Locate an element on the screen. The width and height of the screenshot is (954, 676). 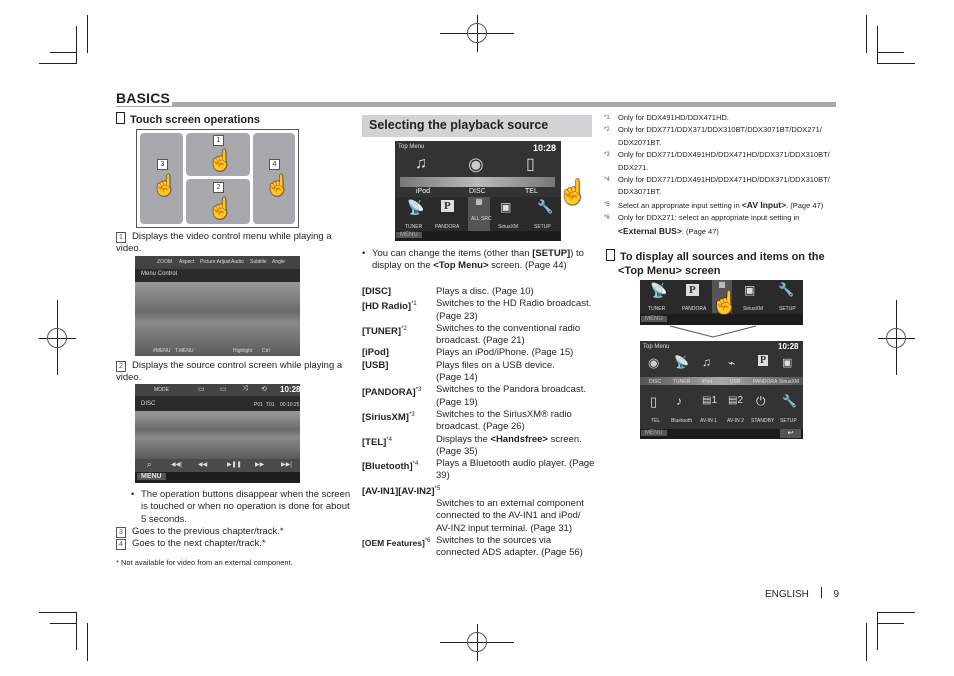
touch-item-4: 4 Goes to the next chapter/track.* is located at coordinates (231, 544).